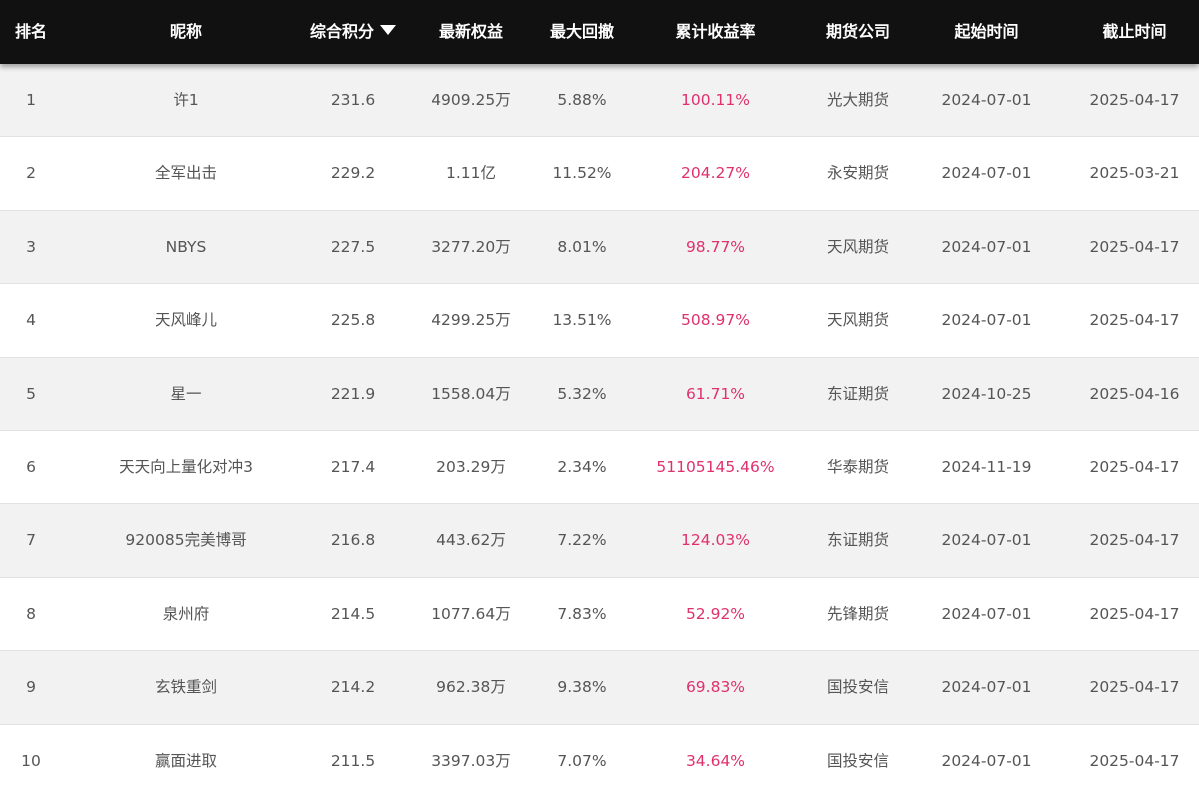 The image size is (1199, 794). What do you see at coordinates (471, 540) in the screenshot?
I see `cell-equity: 443.62万` at bounding box center [471, 540].